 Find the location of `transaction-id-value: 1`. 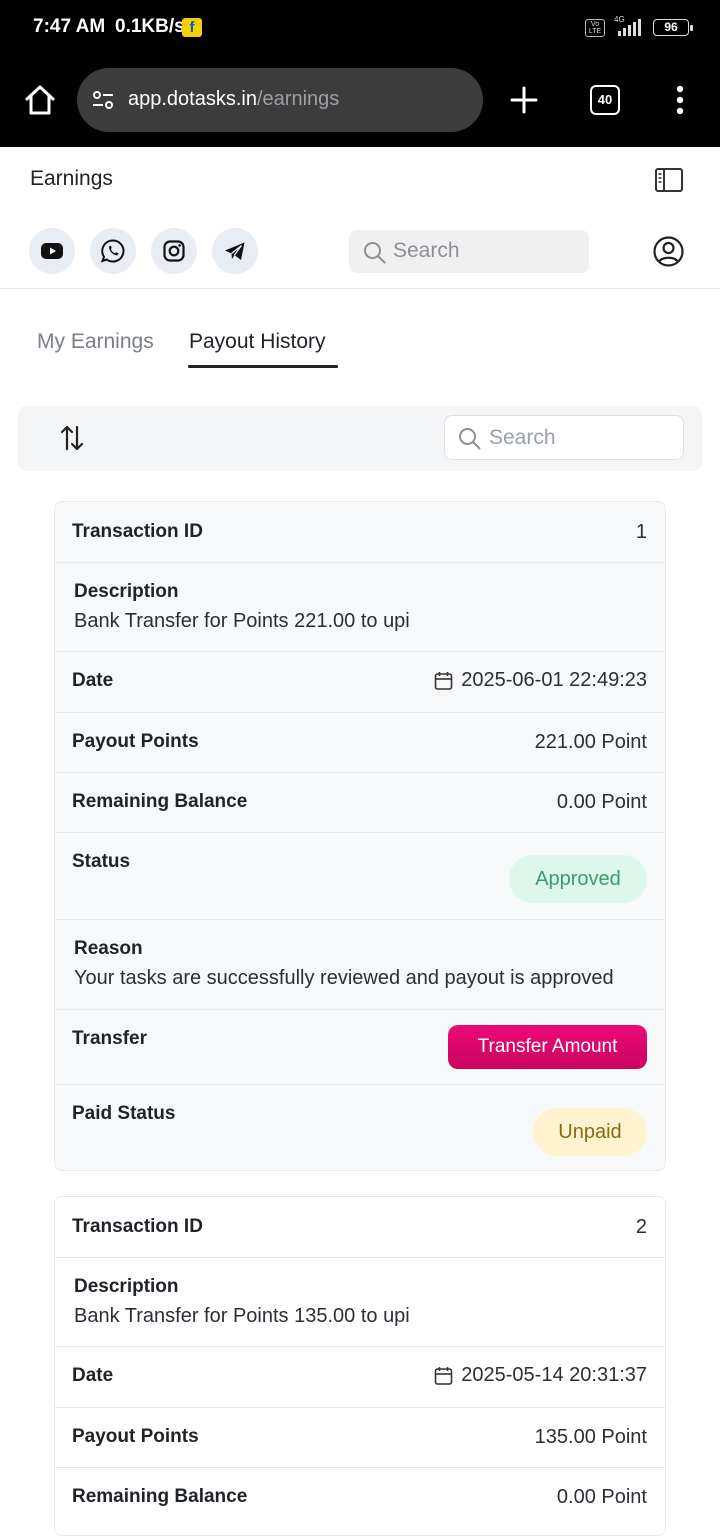

transaction-id-value: 1 is located at coordinates (641, 532).